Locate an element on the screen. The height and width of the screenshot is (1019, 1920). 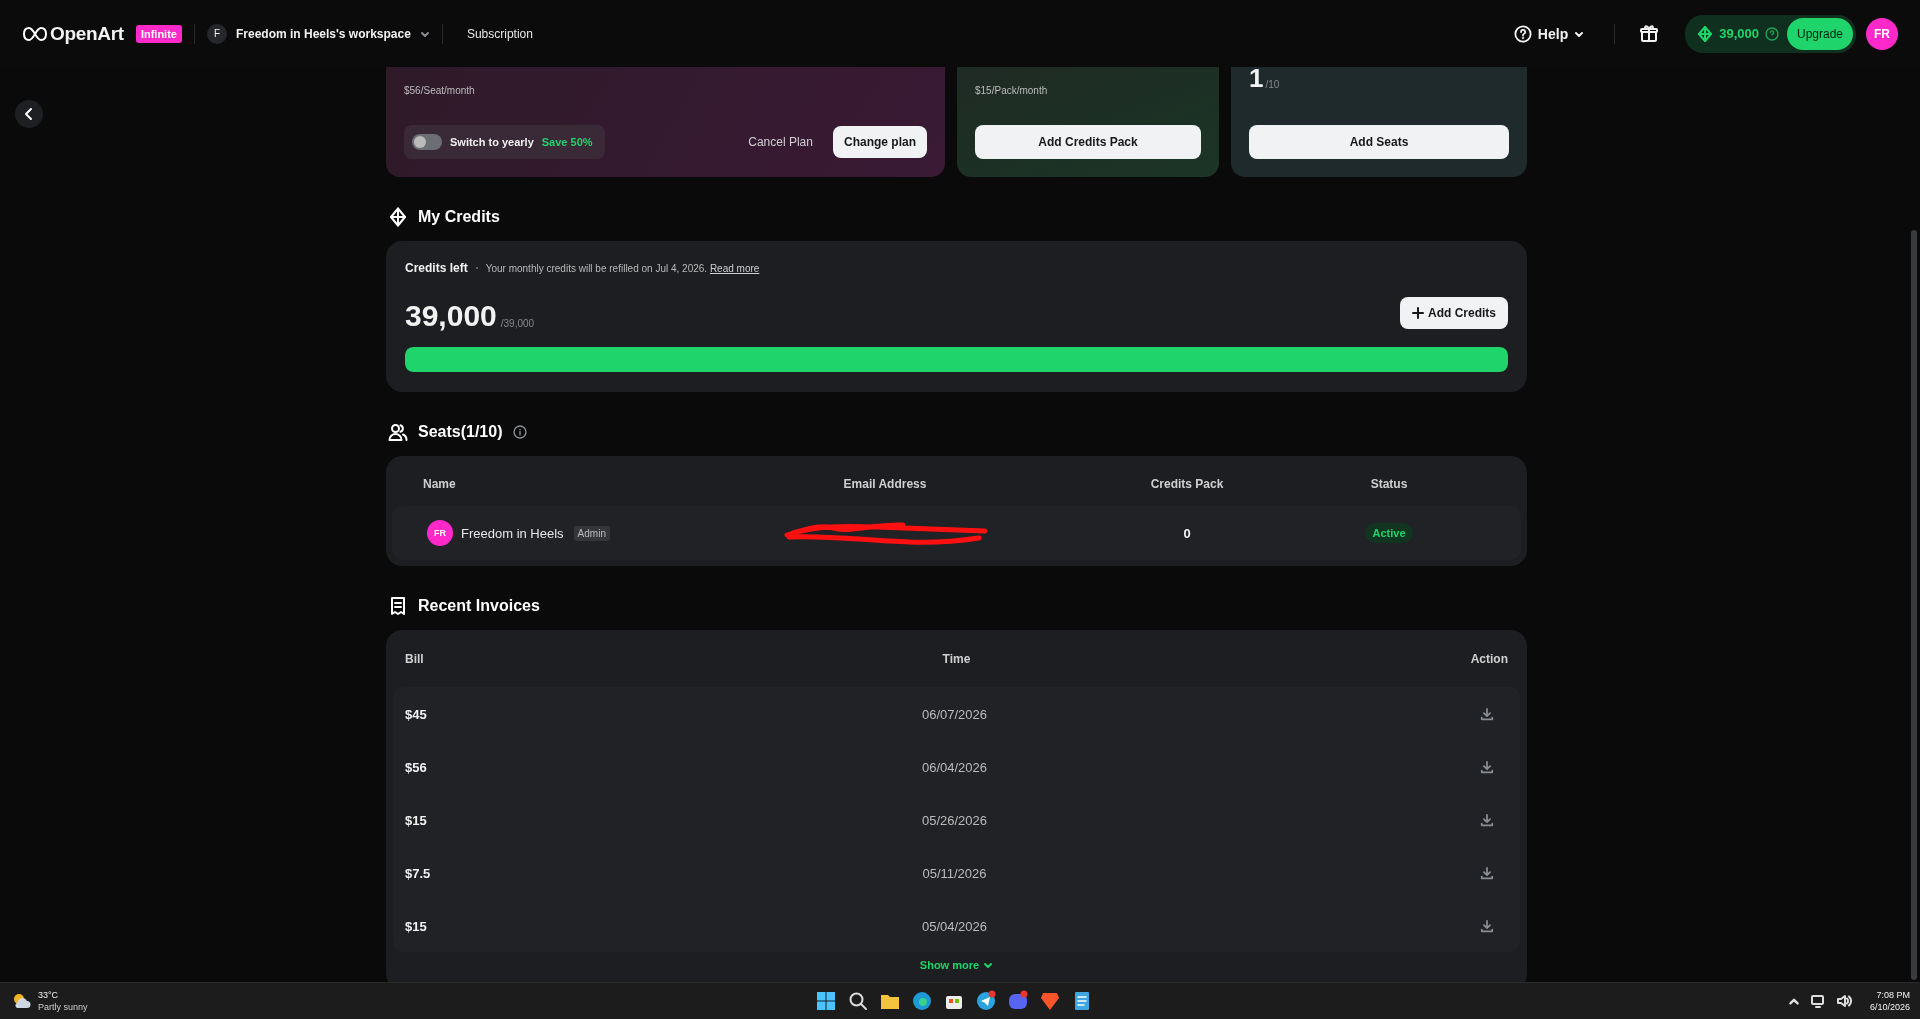
column-header: Name is located at coordinates (439, 484).